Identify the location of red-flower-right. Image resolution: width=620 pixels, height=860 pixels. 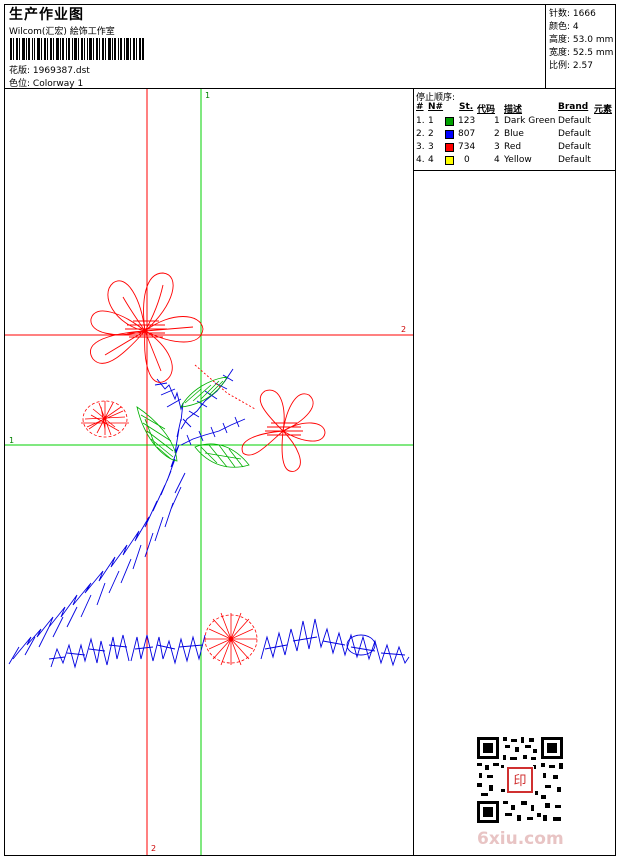
(260, 418).